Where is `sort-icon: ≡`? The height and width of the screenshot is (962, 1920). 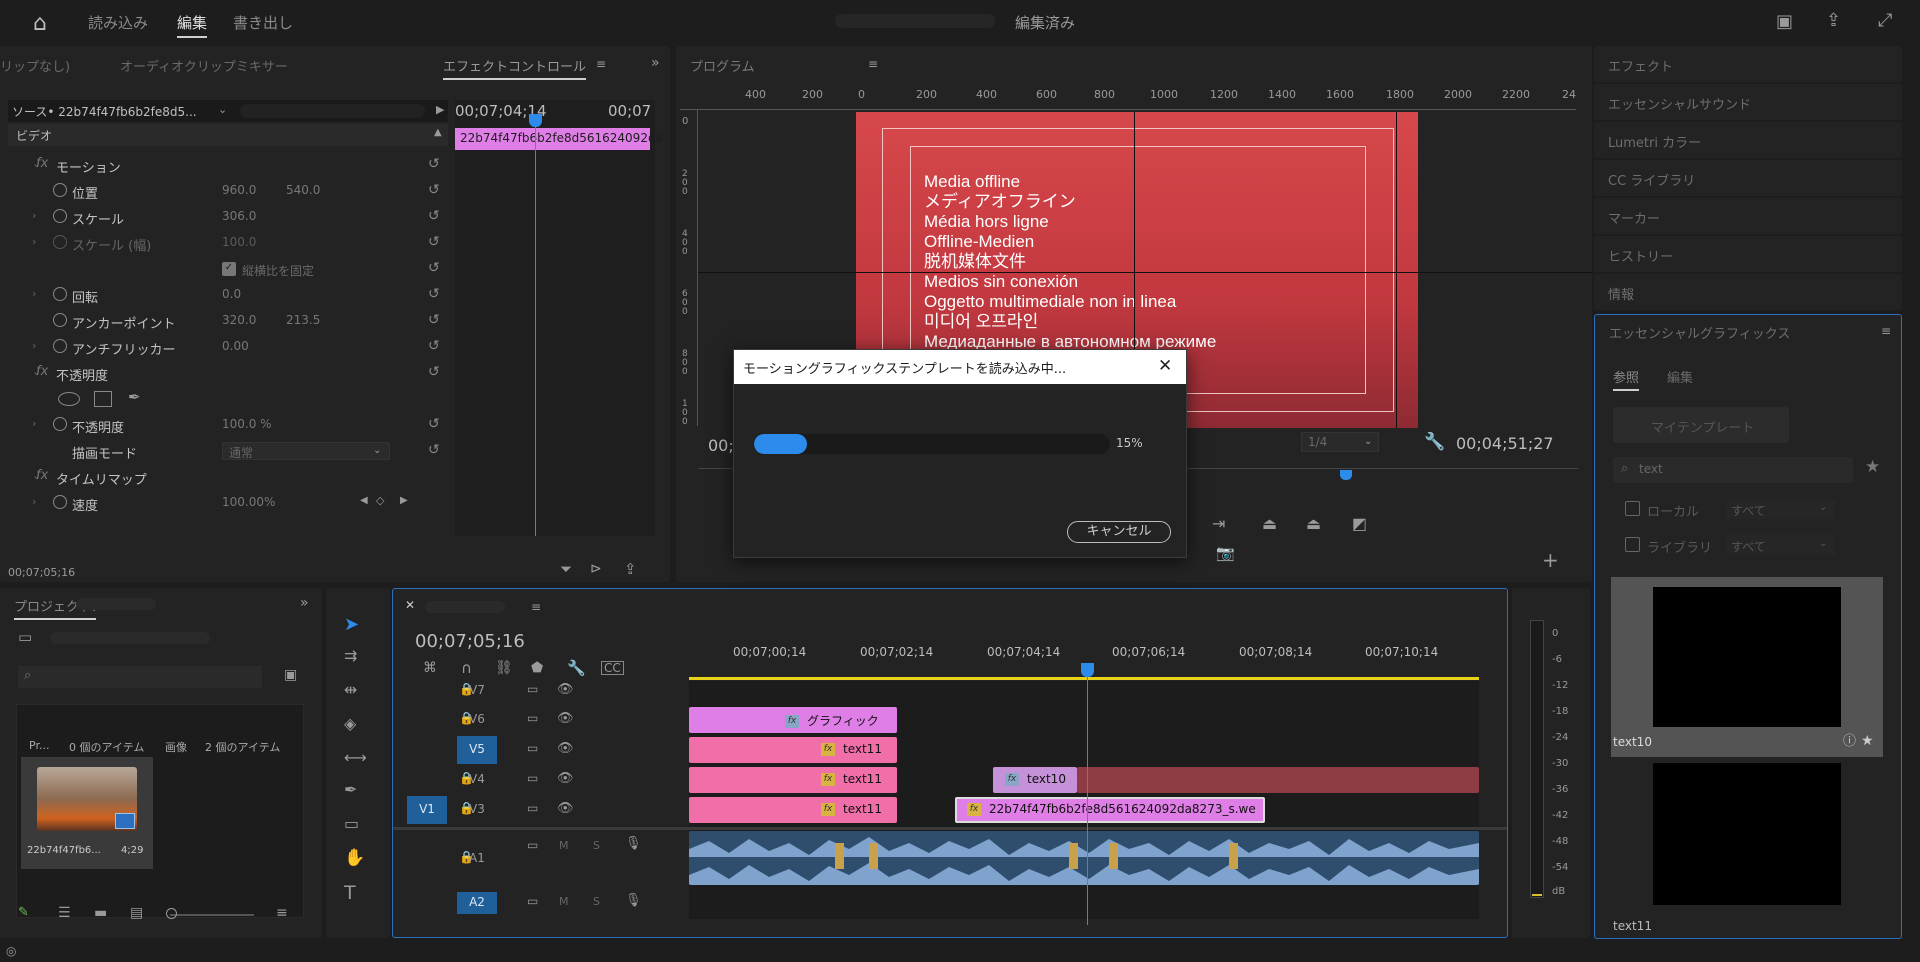
sort-icon: ≡ is located at coordinates (282, 913).